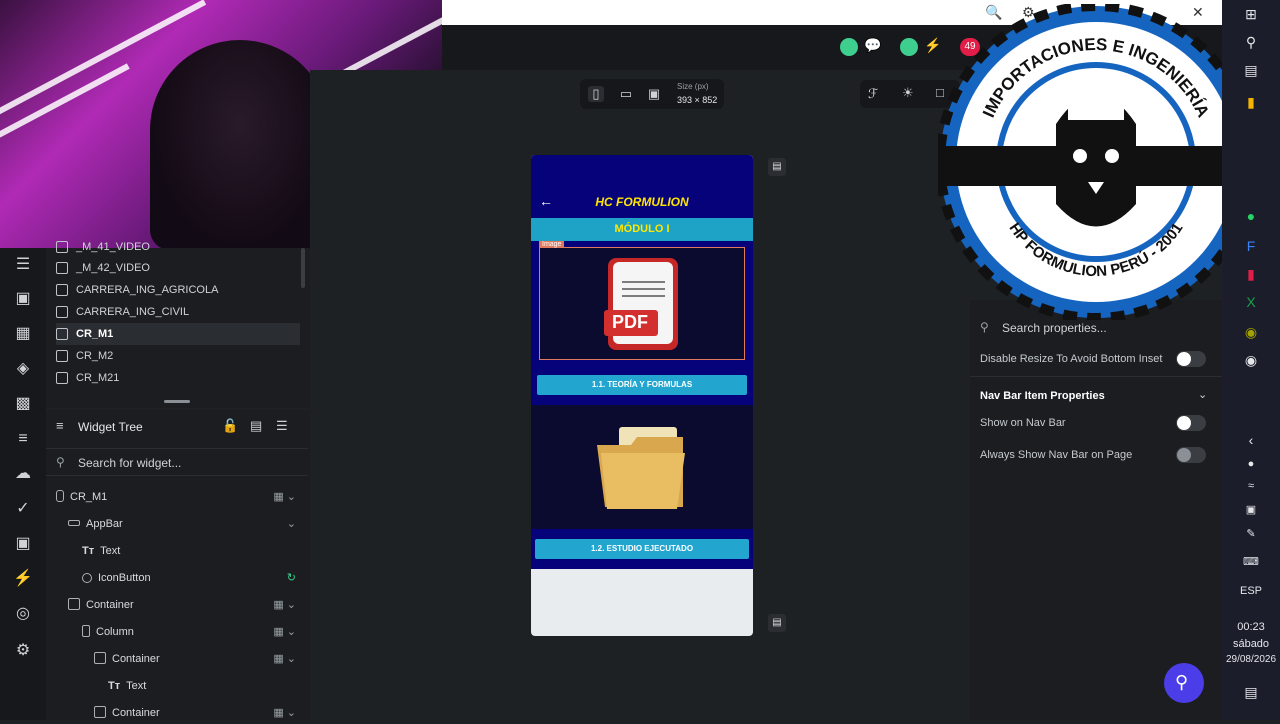 This screenshot has height=724, width=1280. What do you see at coordinates (642, 186) in the screenshot?
I see `app-bar: ← HC FORMULION` at bounding box center [642, 186].